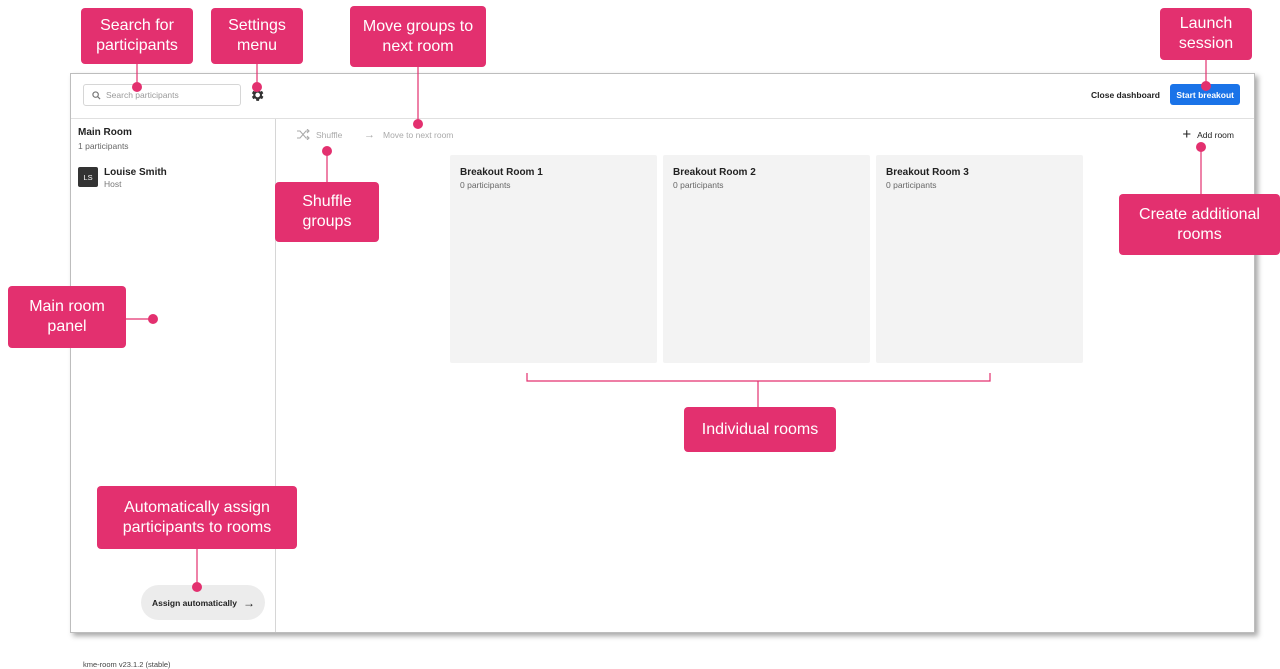 Image resolution: width=1280 pixels, height=669 pixels. I want to click on callout-move: Move groups to next room, so click(418, 36).